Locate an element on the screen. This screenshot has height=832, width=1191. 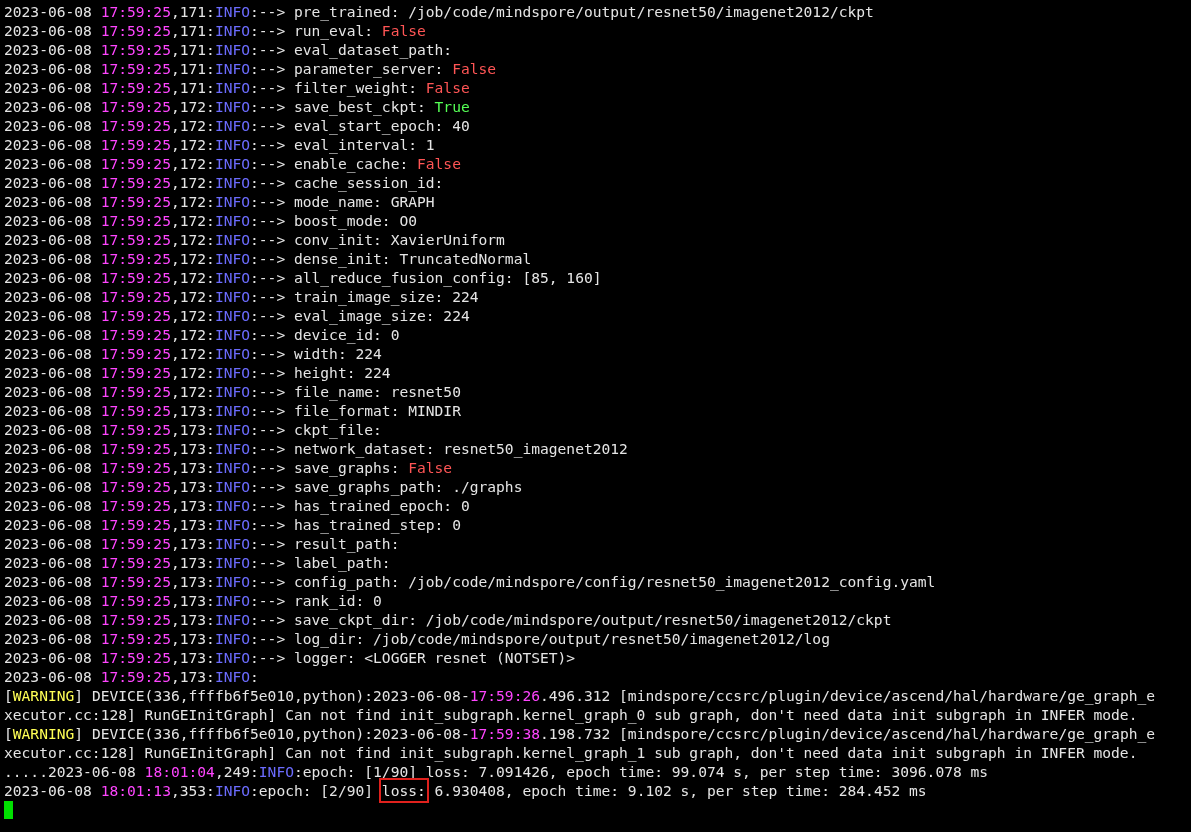
log-line: 2023-06-08 17:59:25,172:INFO:--> file_name: resnet50 is located at coordinates (232, 391).